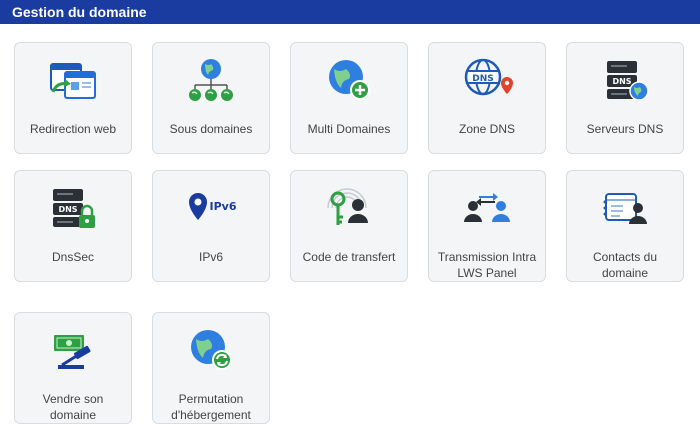  What do you see at coordinates (73, 80) in the screenshot?
I see `web-redirect-icon` at bounding box center [73, 80].